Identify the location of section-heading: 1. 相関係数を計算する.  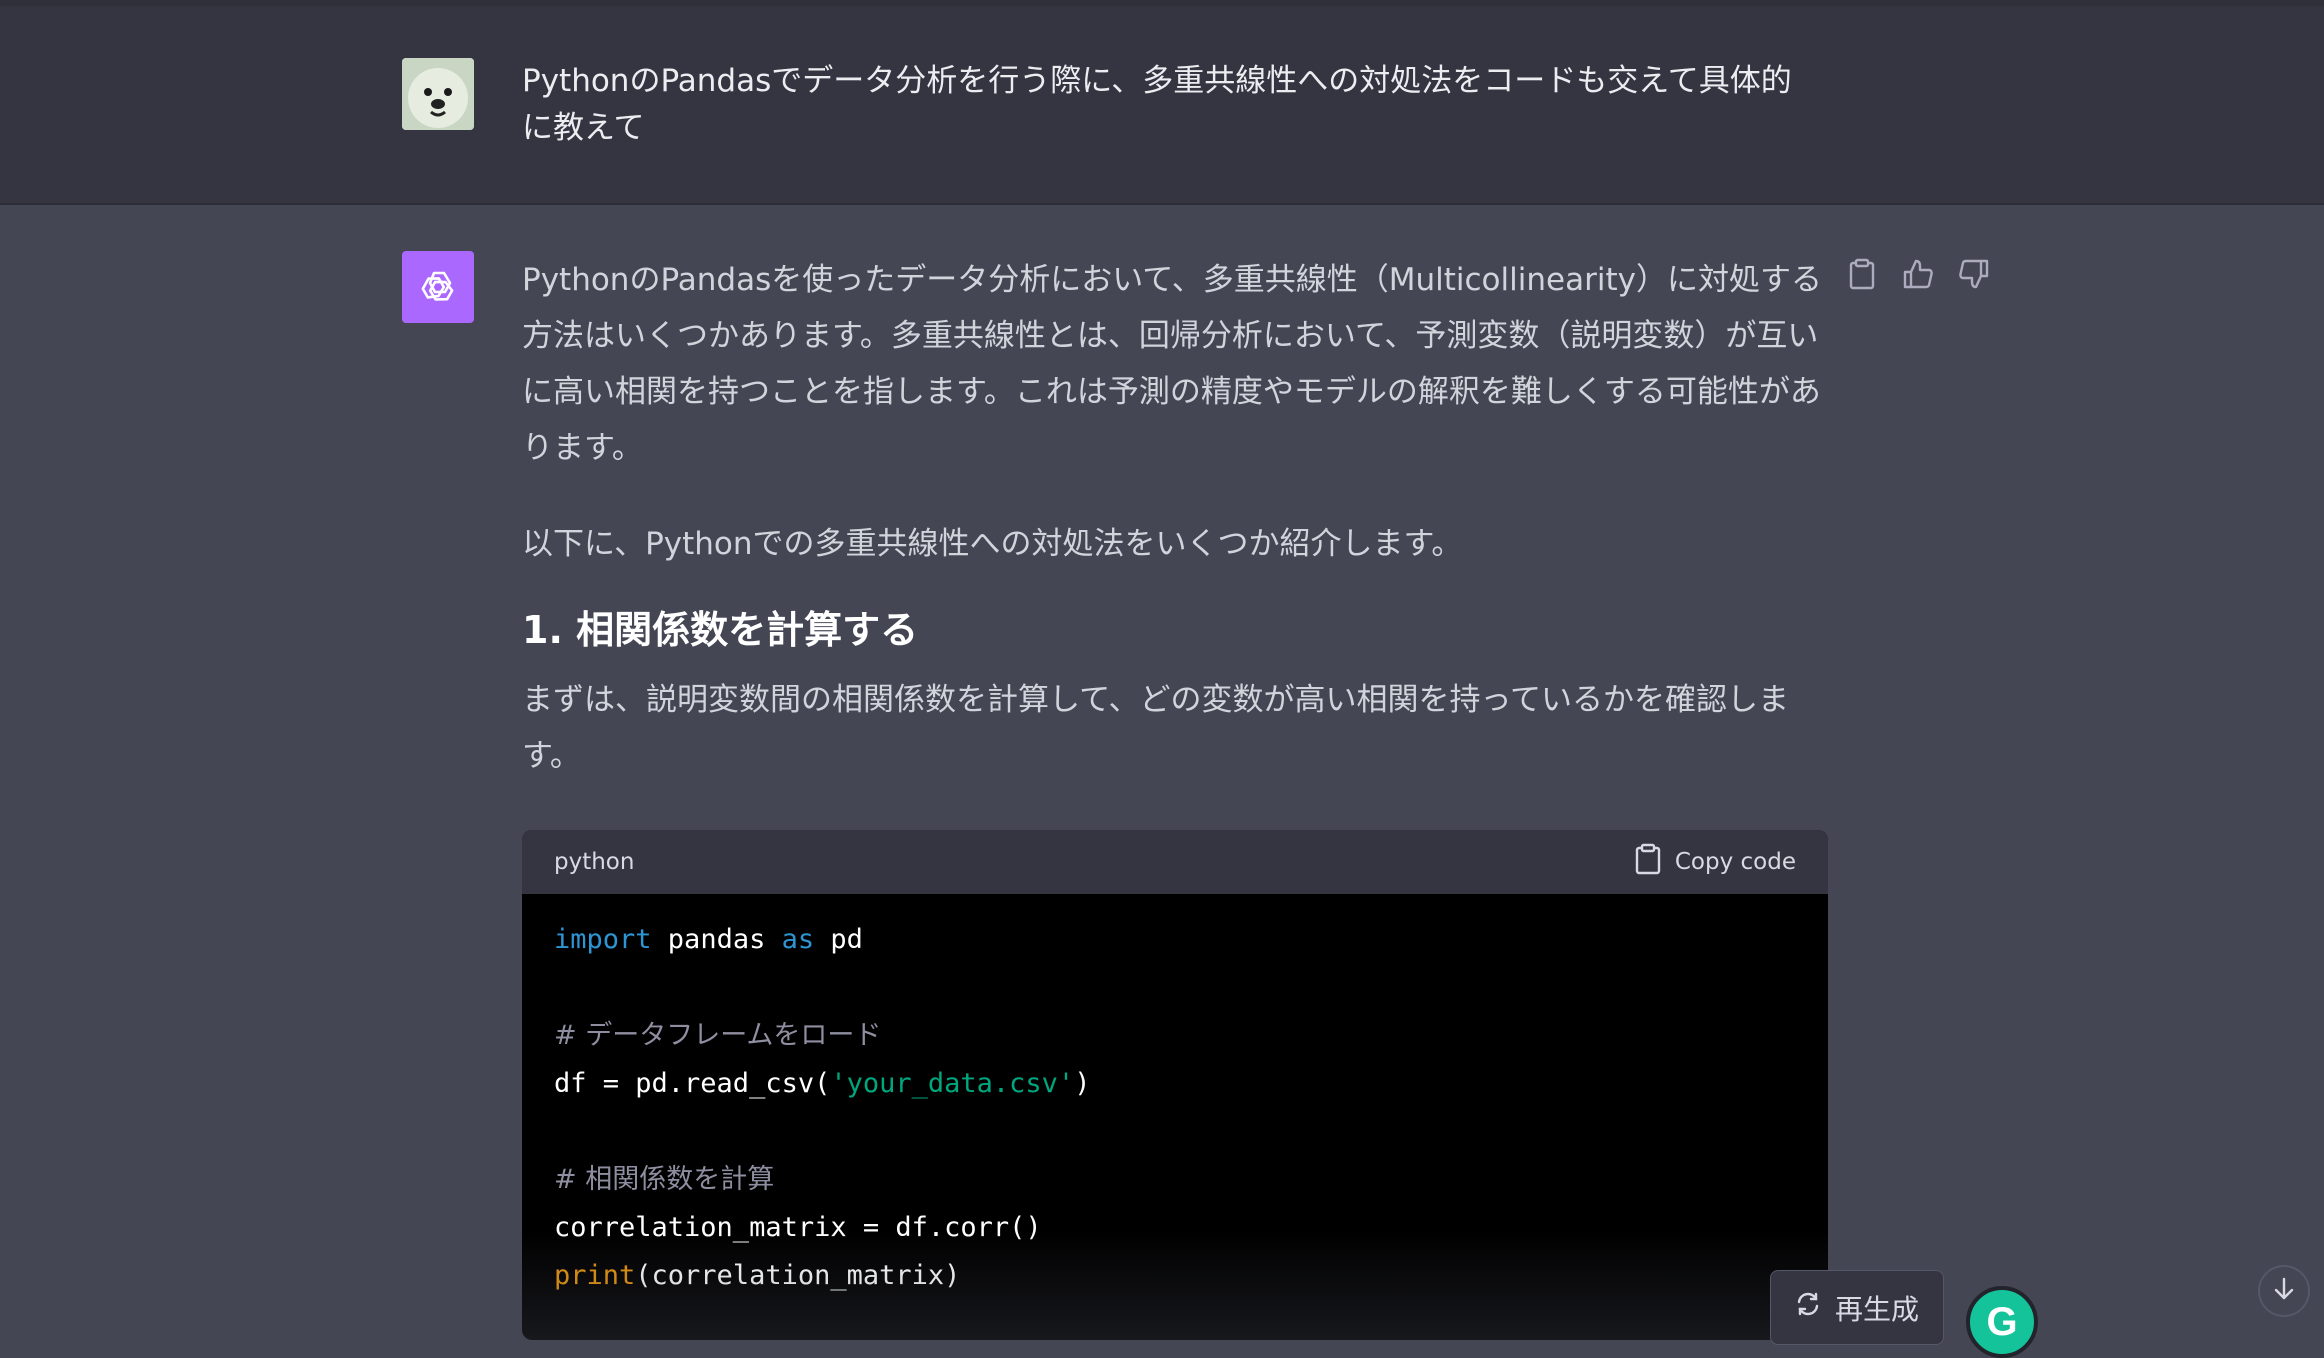
(720, 630).